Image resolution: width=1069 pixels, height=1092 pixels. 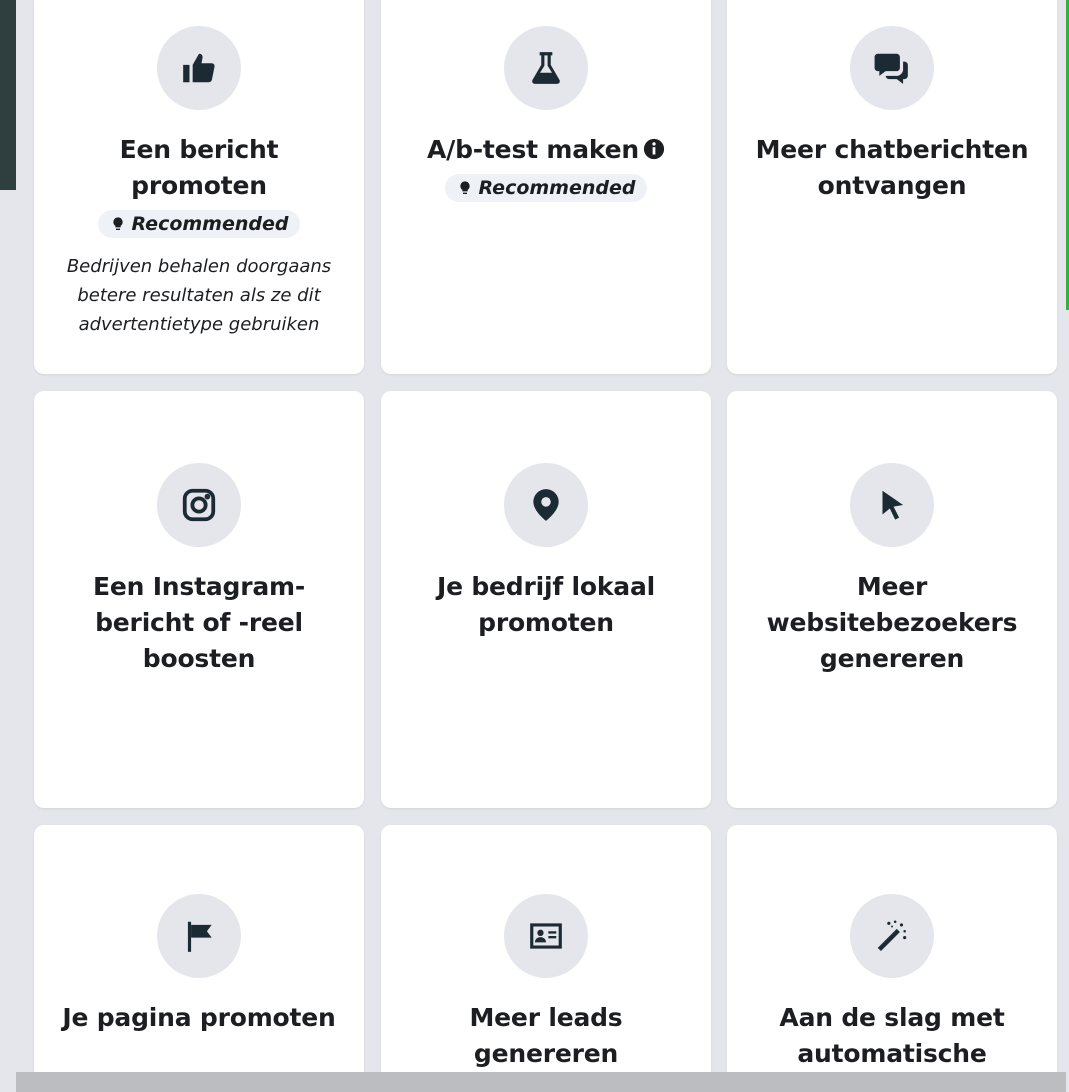 I want to click on card-title-row: A/b-test maken, so click(x=546, y=150).